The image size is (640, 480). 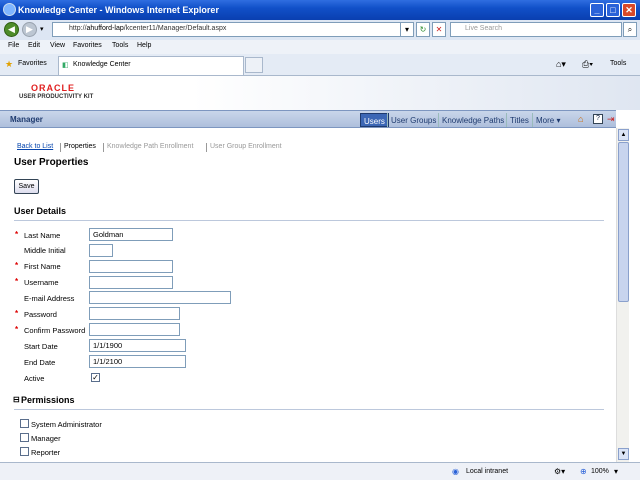 I want to click on favorites-star-icon: ★, so click(x=9, y=64).